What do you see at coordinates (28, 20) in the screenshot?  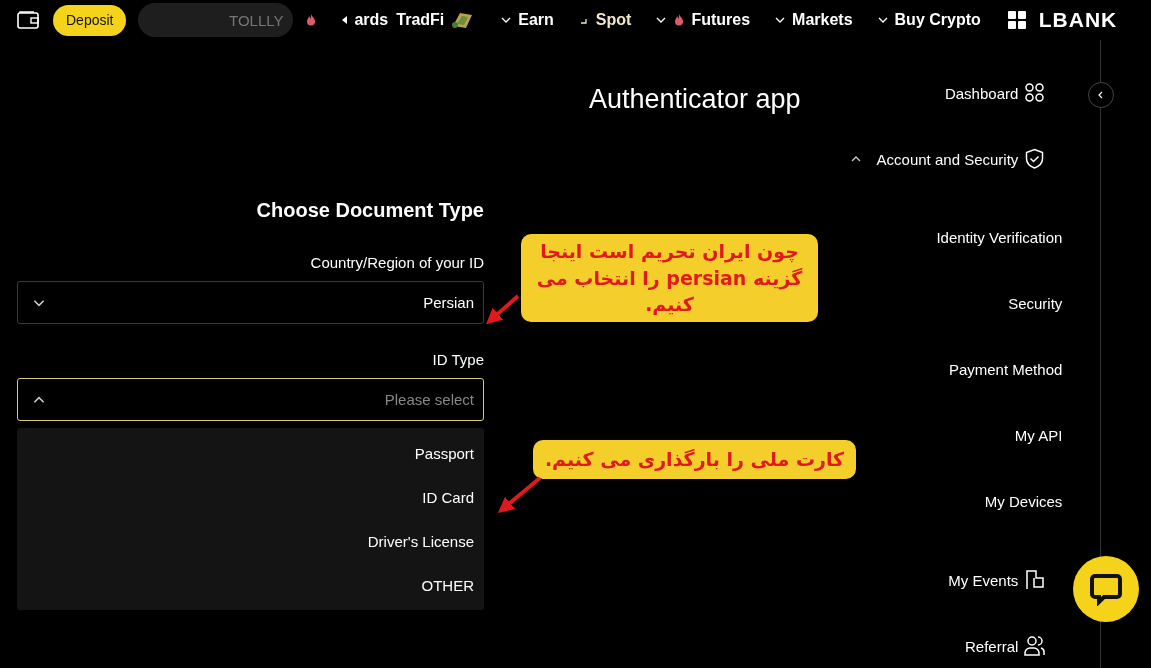 I see `wallet-icon` at bounding box center [28, 20].